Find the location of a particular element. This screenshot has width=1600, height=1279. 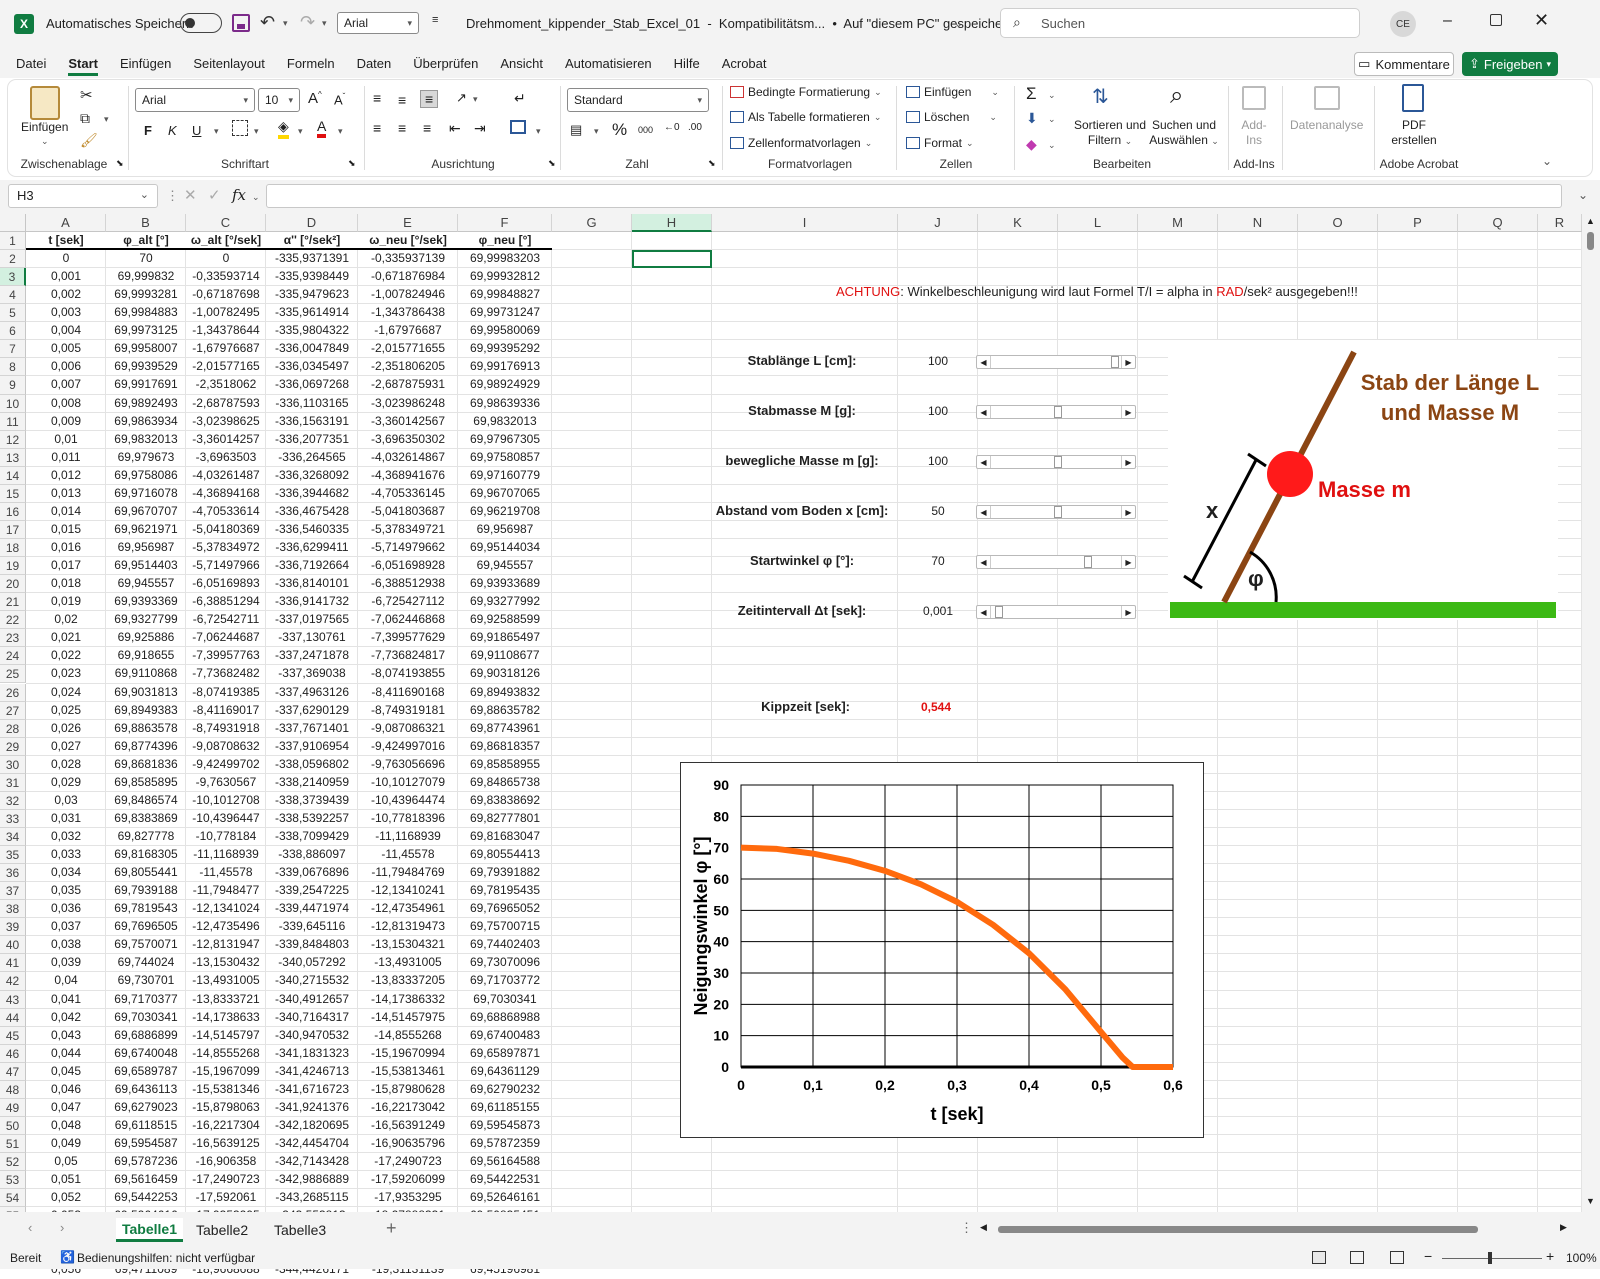

paste-button: Einfügen is located at coordinates (44, 127).